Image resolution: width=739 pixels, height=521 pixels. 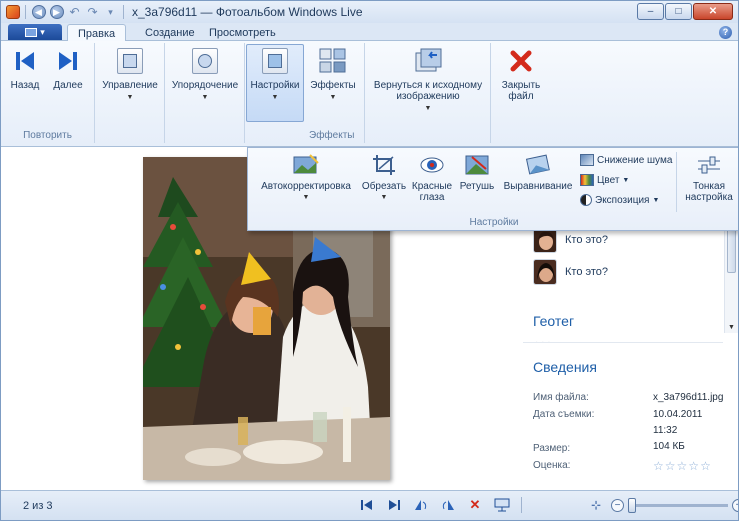 I want to click on skip-back-icon, so click(x=25, y=61).